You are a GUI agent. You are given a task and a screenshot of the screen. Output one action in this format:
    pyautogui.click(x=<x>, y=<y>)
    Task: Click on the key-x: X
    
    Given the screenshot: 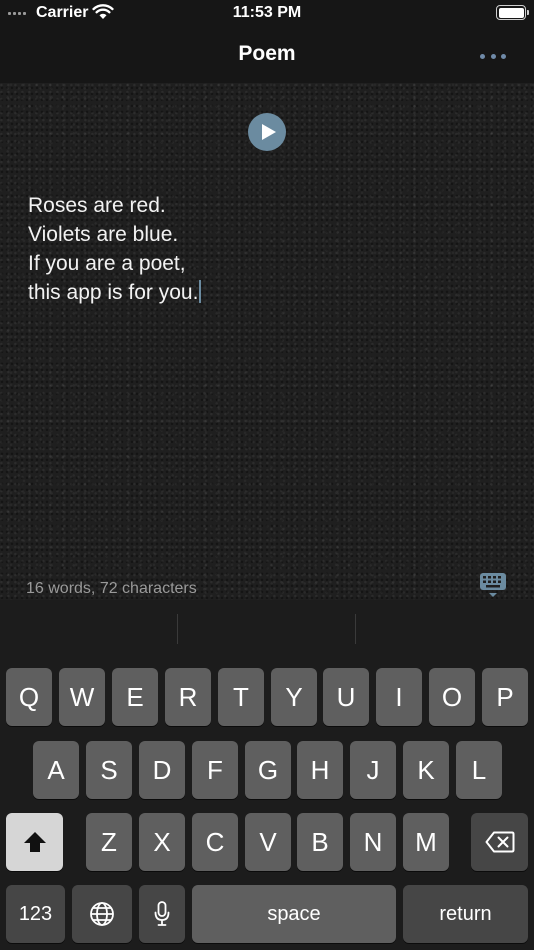 What is the action you would take?
    pyautogui.click(x=162, y=842)
    